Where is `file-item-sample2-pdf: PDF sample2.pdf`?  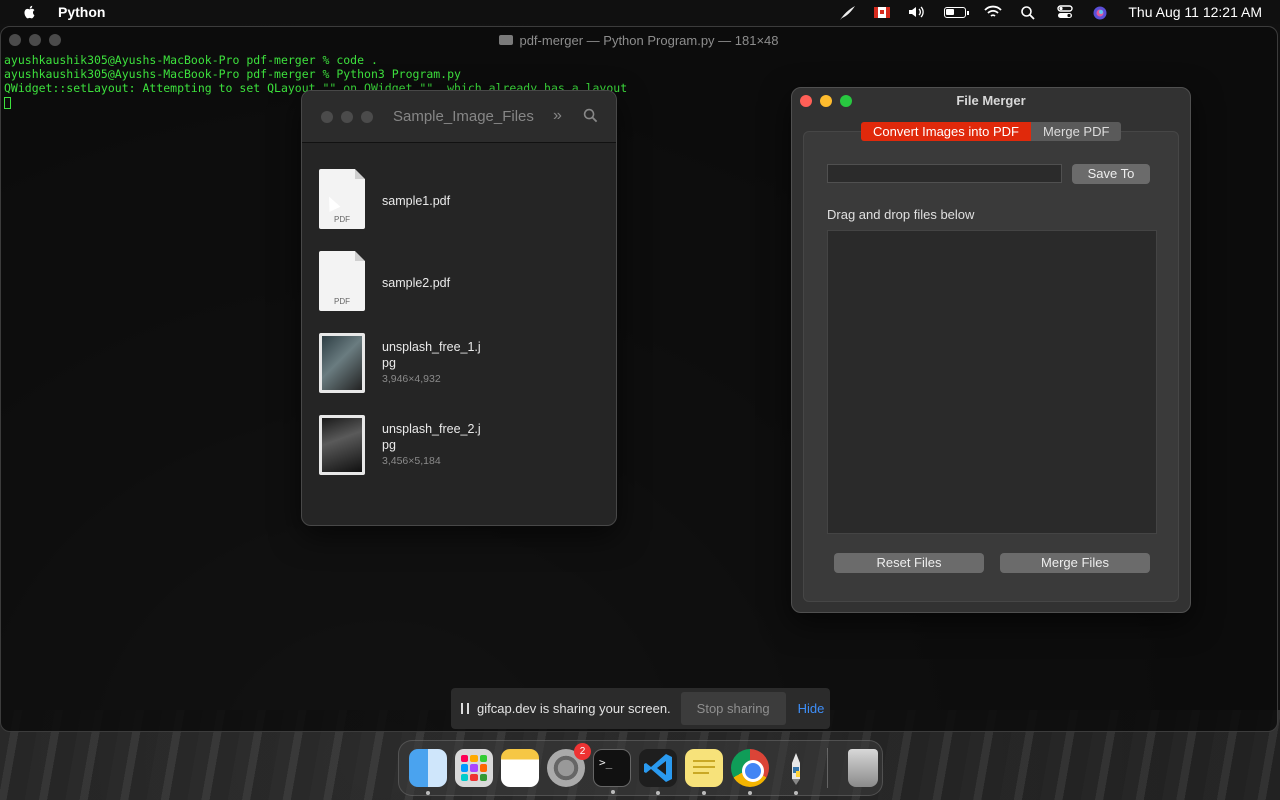
file-item-sample2-pdf: PDF sample2.pdf is located at coordinates (459, 292).